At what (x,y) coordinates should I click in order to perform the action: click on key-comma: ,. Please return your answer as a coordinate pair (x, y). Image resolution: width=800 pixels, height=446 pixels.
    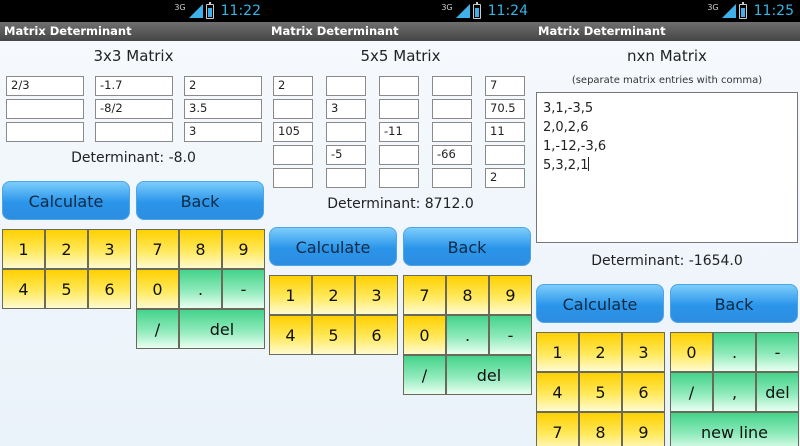
    Looking at the image, I should click on (734, 392).